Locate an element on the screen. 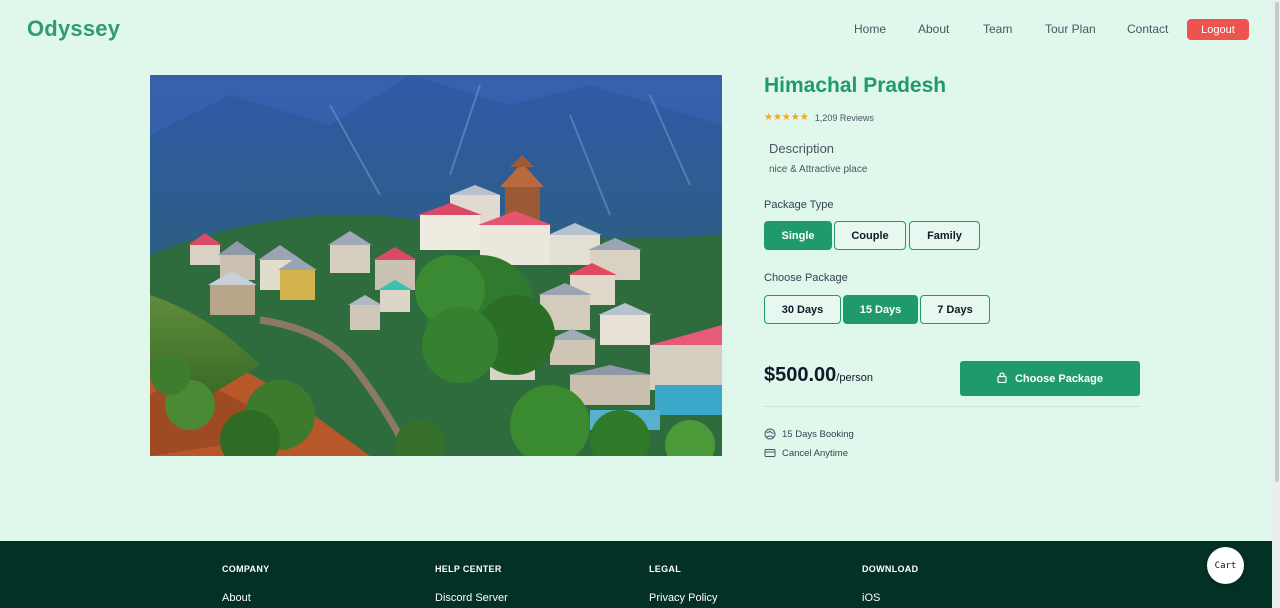  feature-cancel: Cancel Anytime is located at coordinates (806, 453).